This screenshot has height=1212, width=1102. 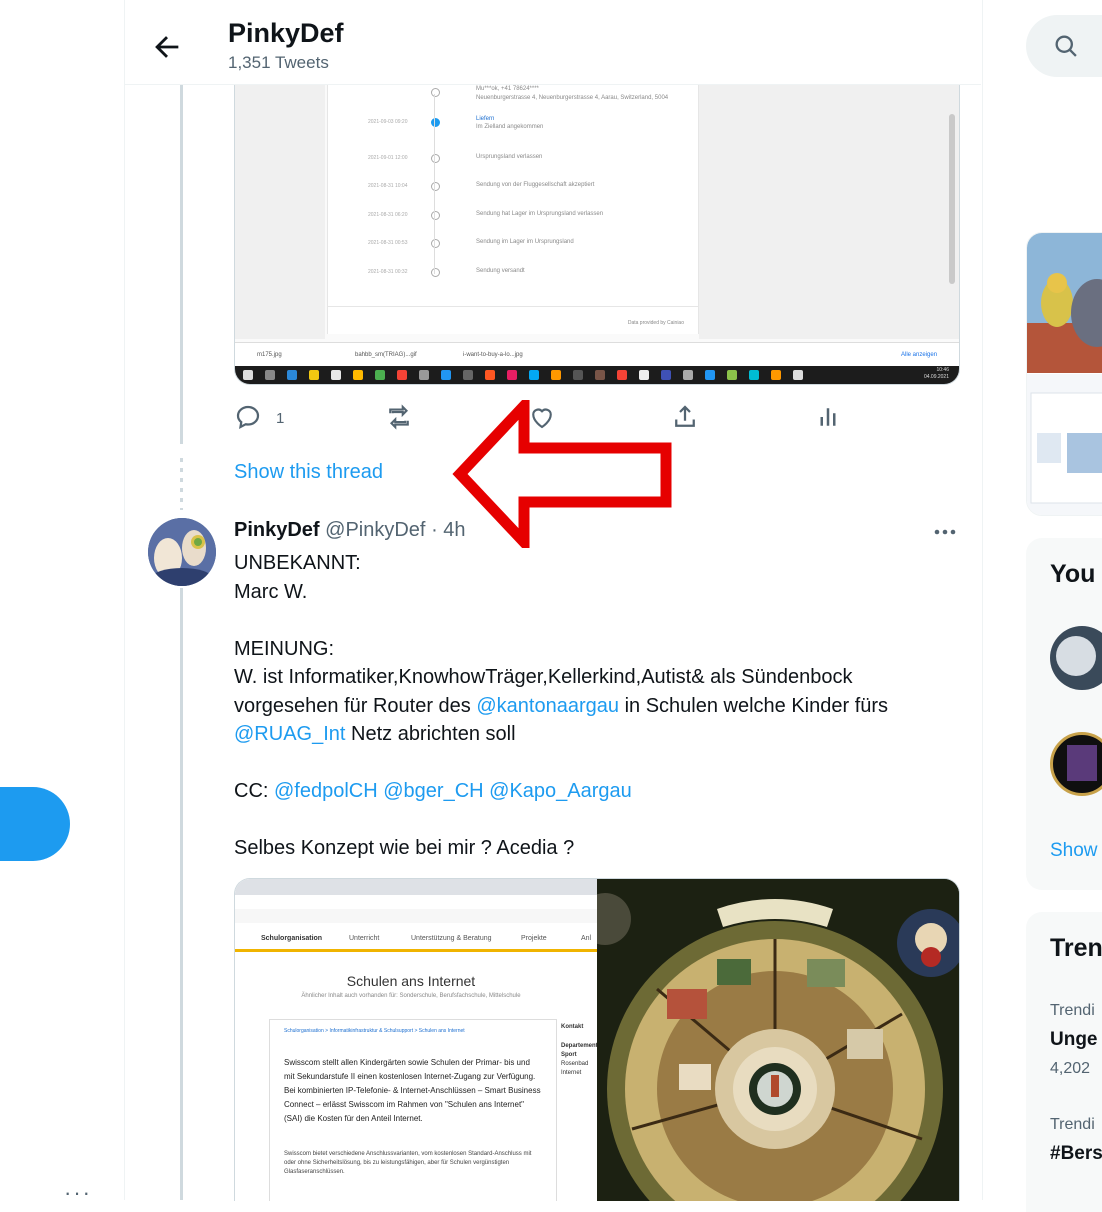 I want to click on tweet-image-right, so click(x=769, y=1040).